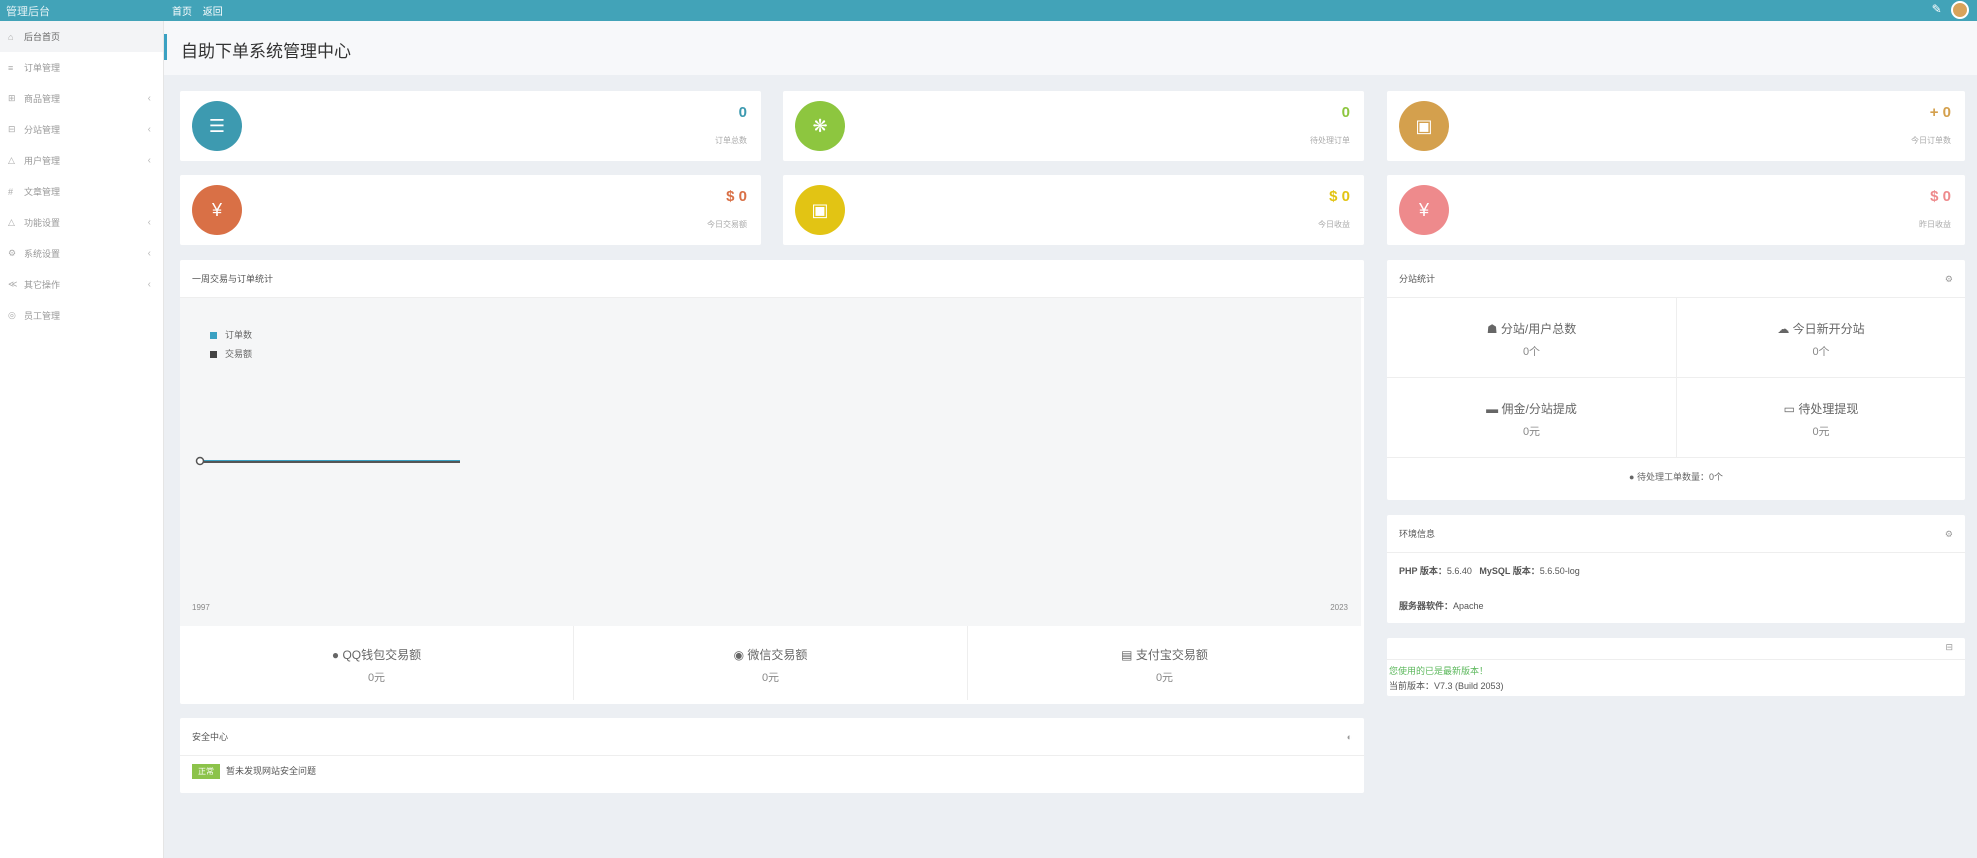  Describe the element at coordinates (1330, 140) in the screenshot. I see `stat-label: 待处理订单` at that location.